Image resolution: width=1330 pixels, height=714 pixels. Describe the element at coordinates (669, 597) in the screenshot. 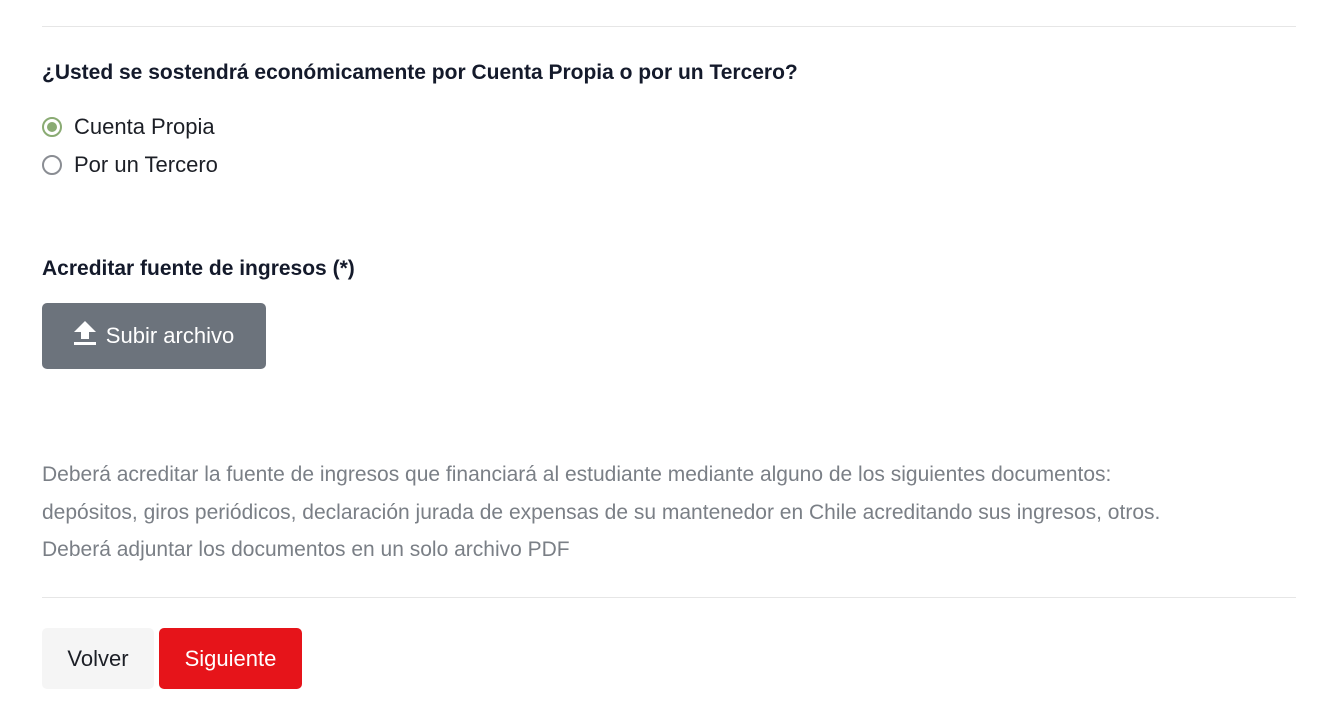

I see `bottom-divider` at that location.